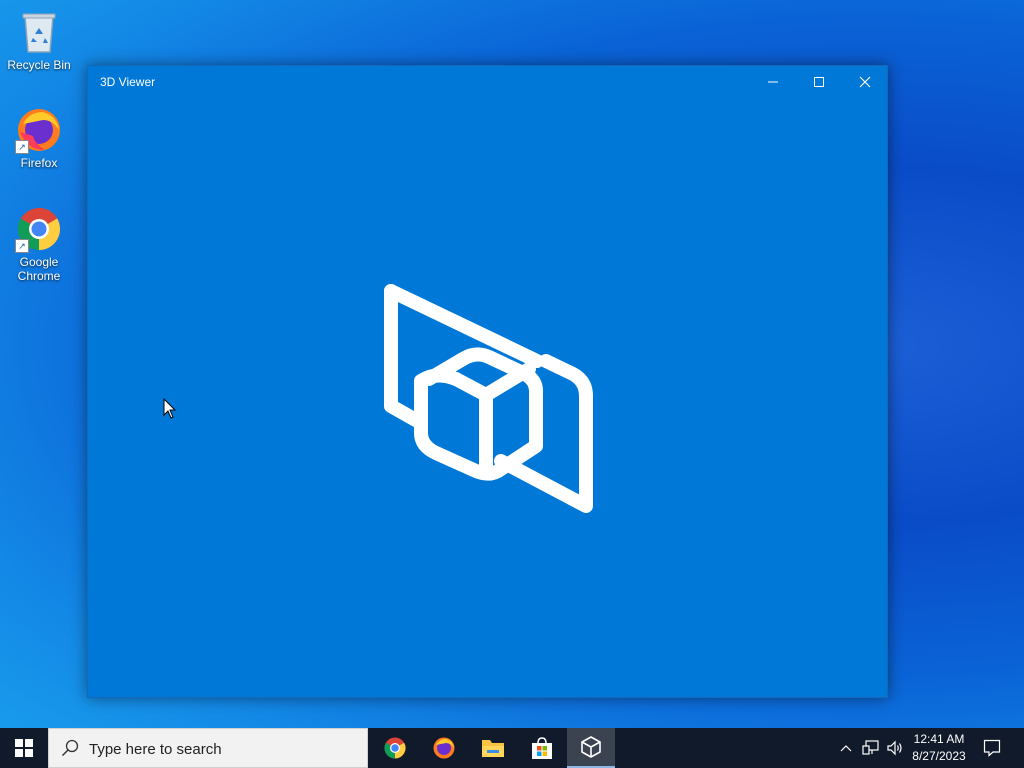 The height and width of the screenshot is (768, 1024). I want to click on taskbar-app-microsoft-store, so click(542, 748).